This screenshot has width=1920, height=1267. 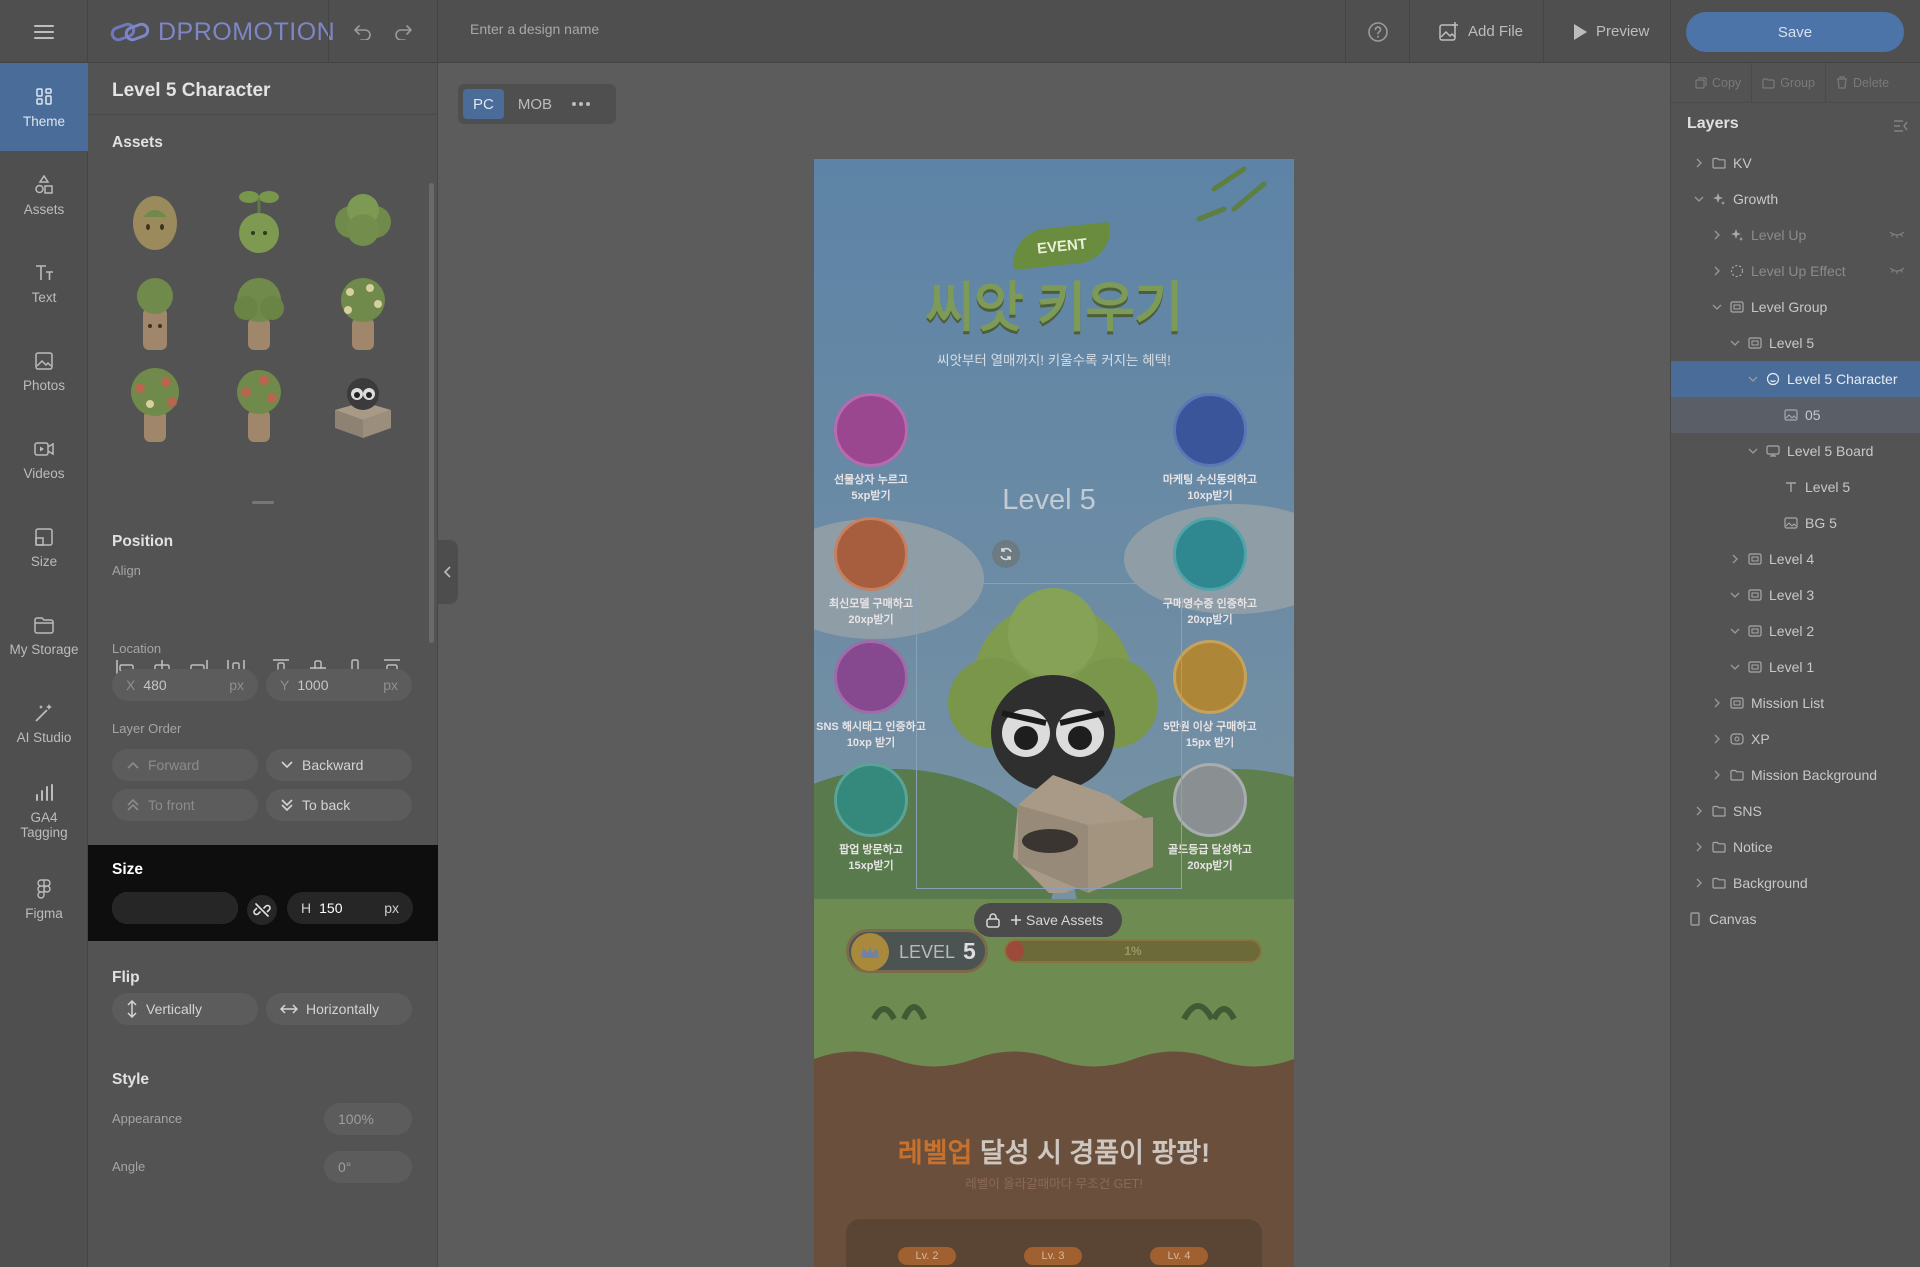 What do you see at coordinates (222, 32) in the screenshot?
I see `logo: DPROMOTION` at bounding box center [222, 32].